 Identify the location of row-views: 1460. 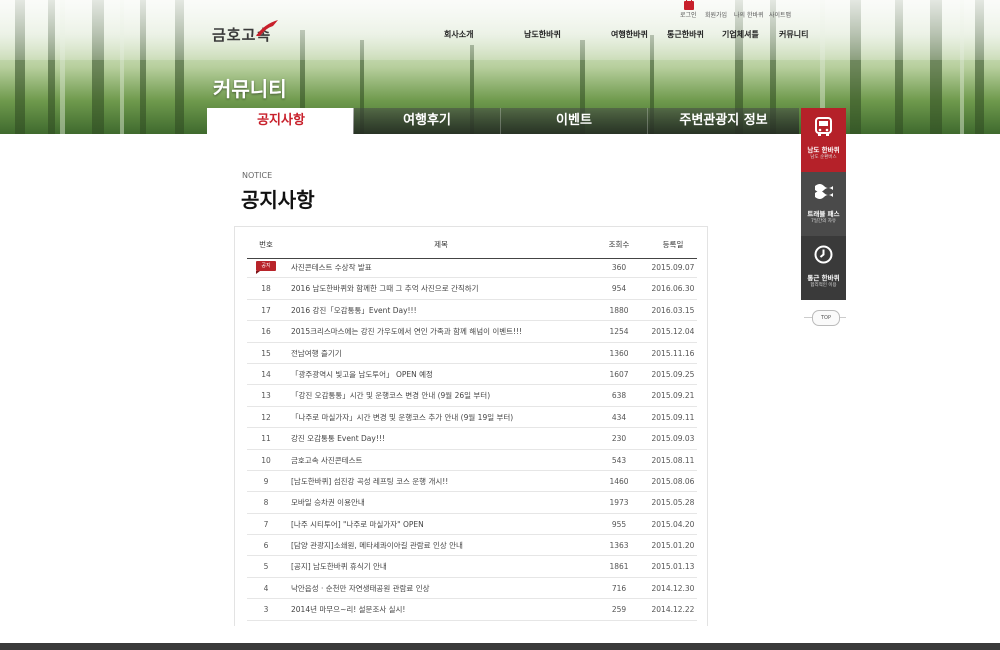
(619, 481).